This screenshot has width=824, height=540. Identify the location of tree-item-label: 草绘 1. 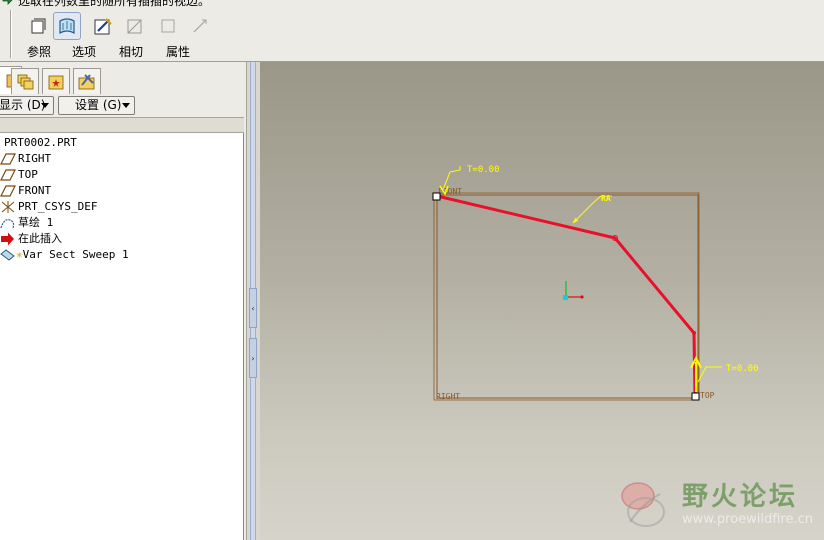
(36, 222).